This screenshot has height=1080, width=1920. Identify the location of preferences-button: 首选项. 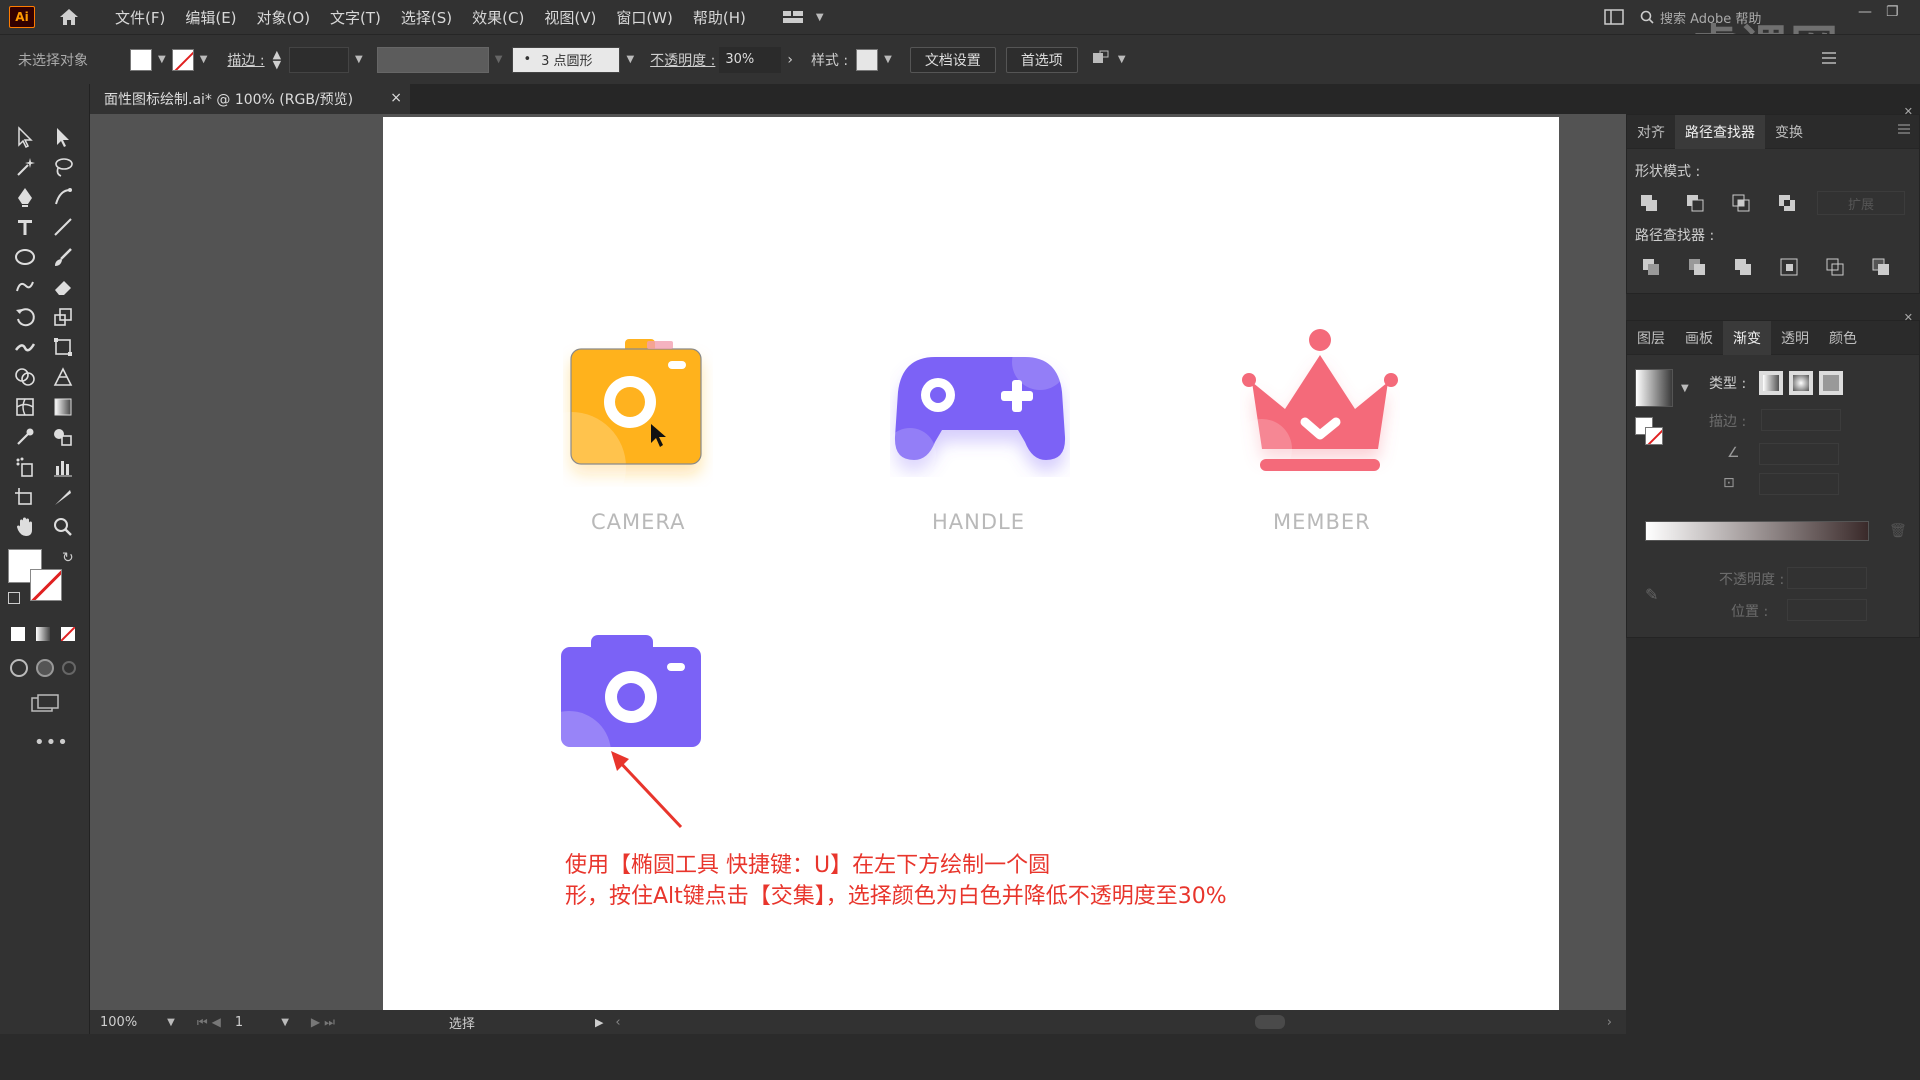
(1041, 59).